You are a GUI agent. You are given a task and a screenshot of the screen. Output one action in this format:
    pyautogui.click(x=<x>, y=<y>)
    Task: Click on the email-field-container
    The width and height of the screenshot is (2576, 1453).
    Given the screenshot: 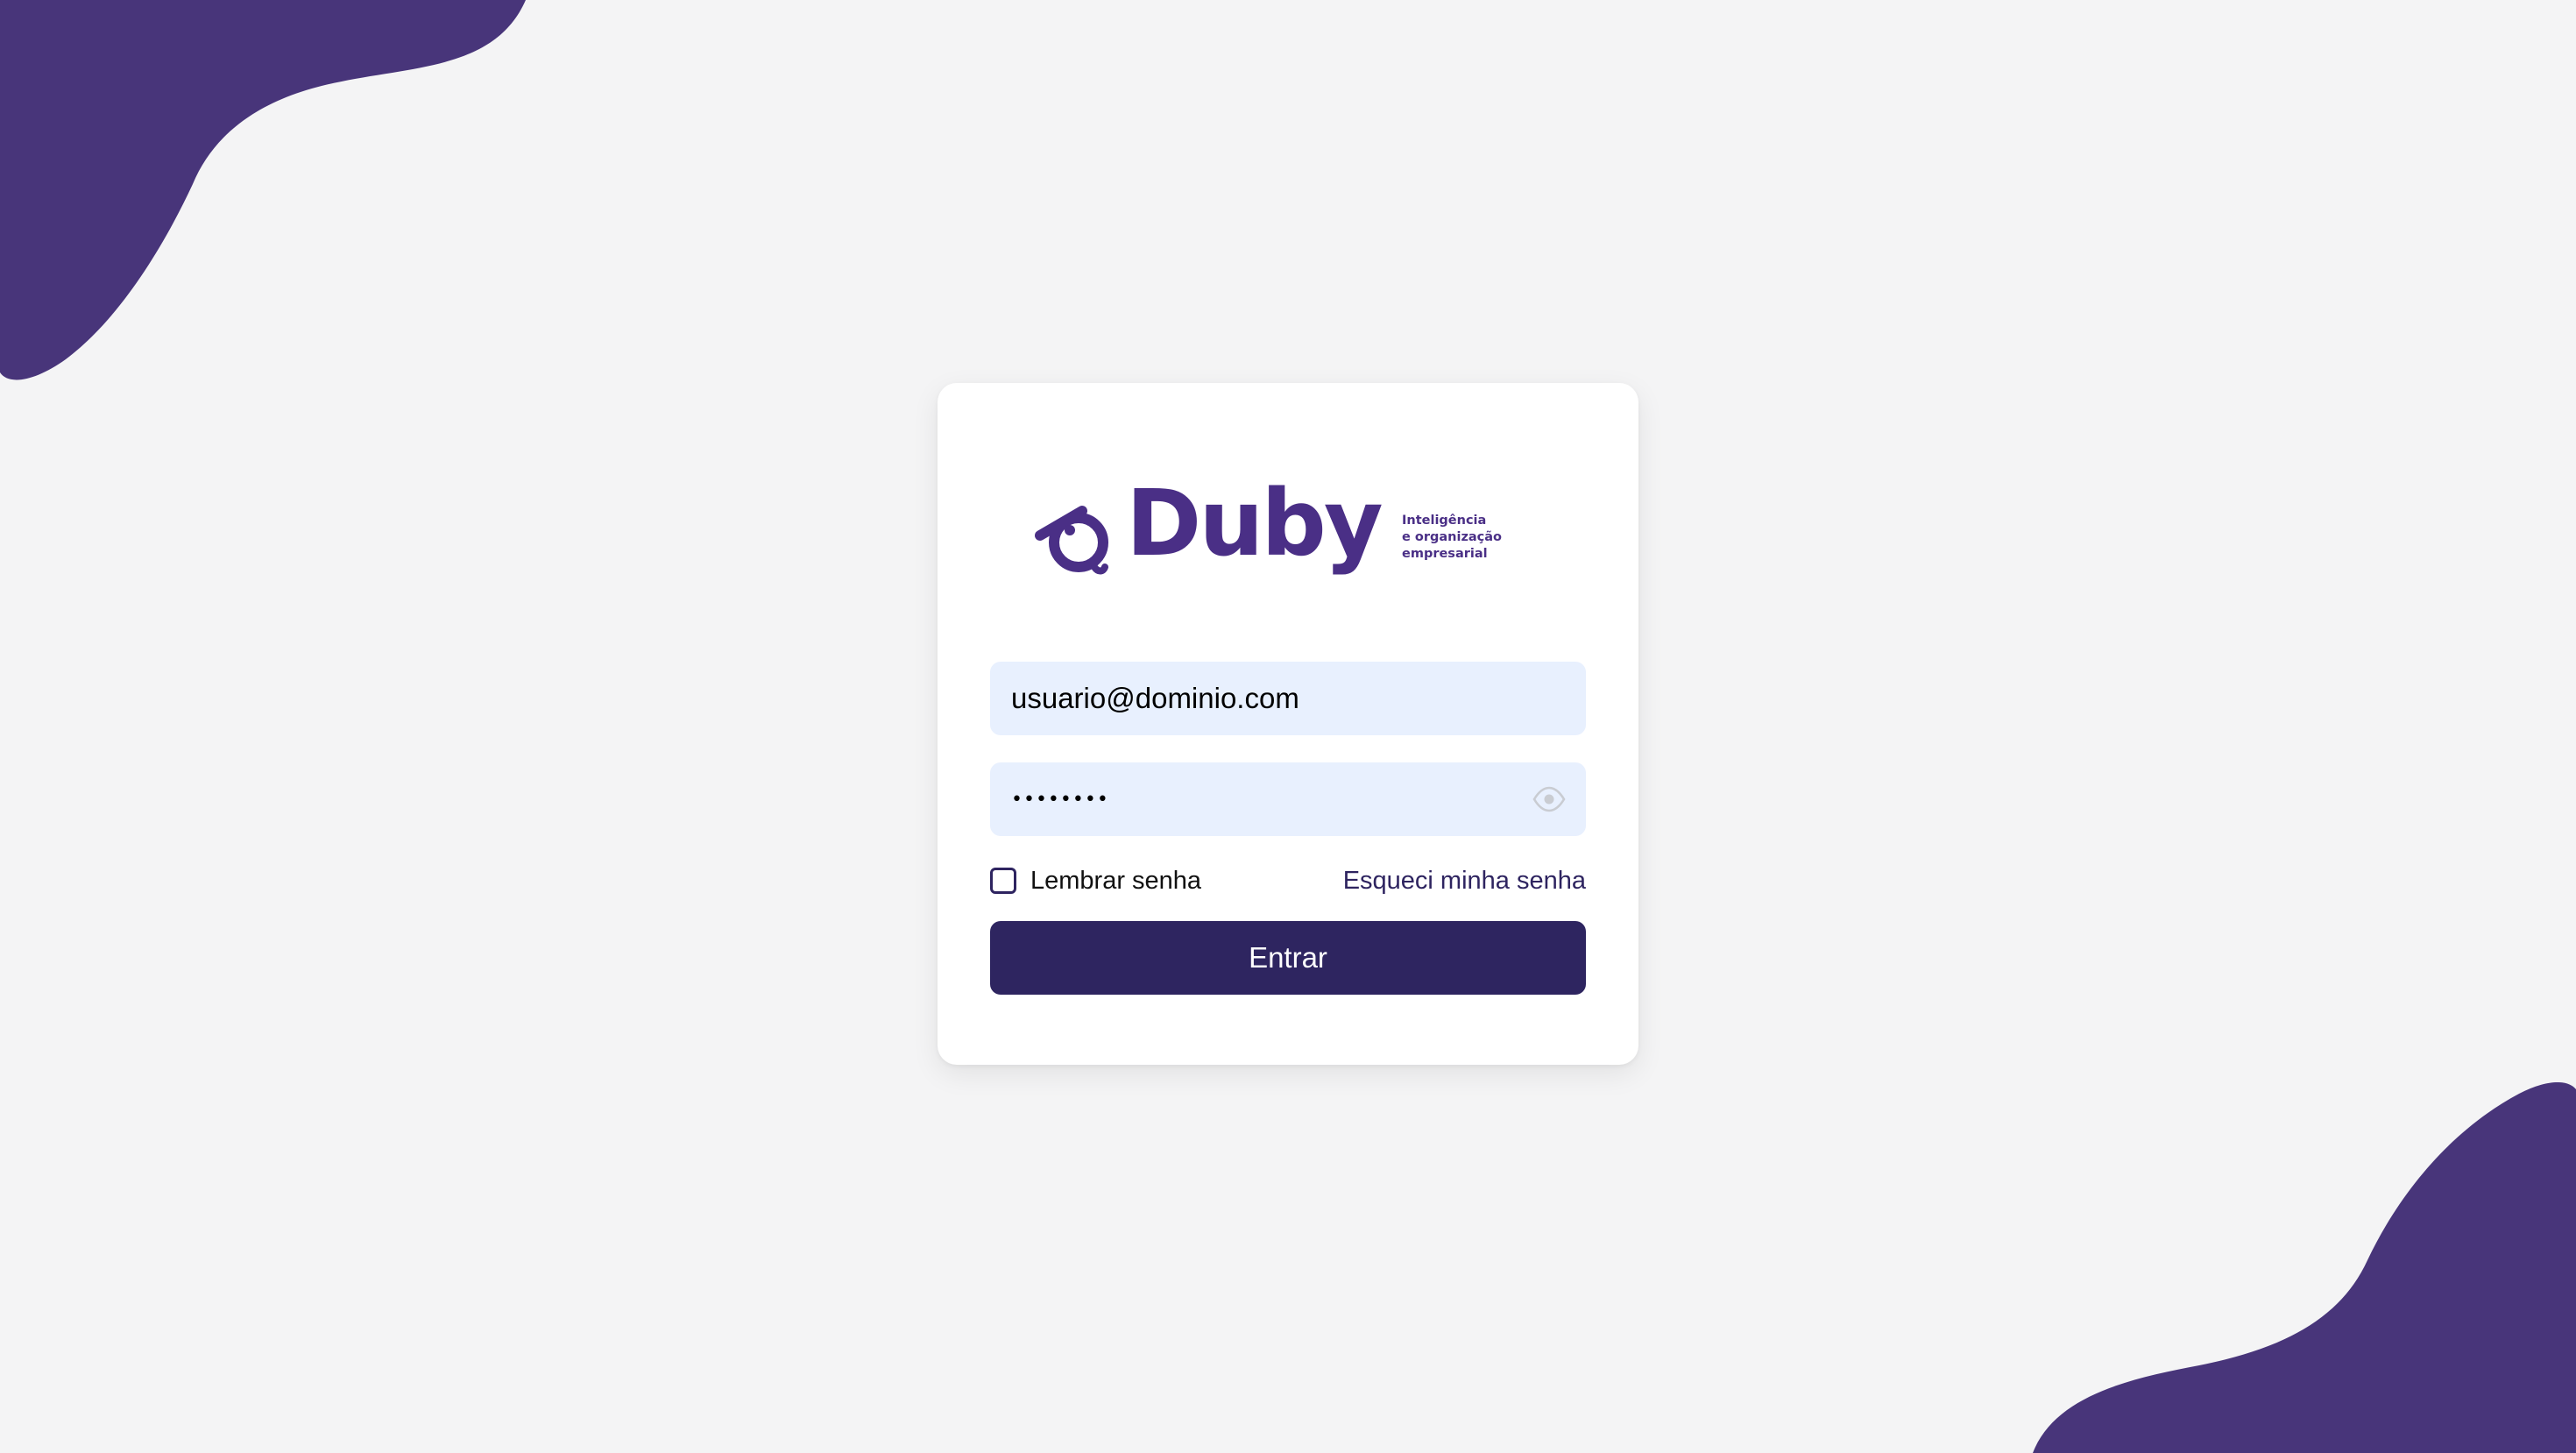 What is the action you would take?
    pyautogui.click(x=1288, y=698)
    